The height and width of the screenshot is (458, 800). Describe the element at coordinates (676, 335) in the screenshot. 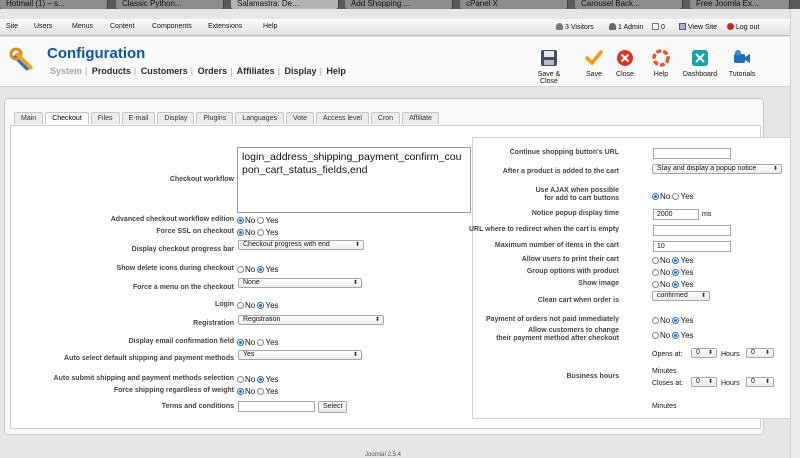

I see `change-payment-yes-radio` at that location.